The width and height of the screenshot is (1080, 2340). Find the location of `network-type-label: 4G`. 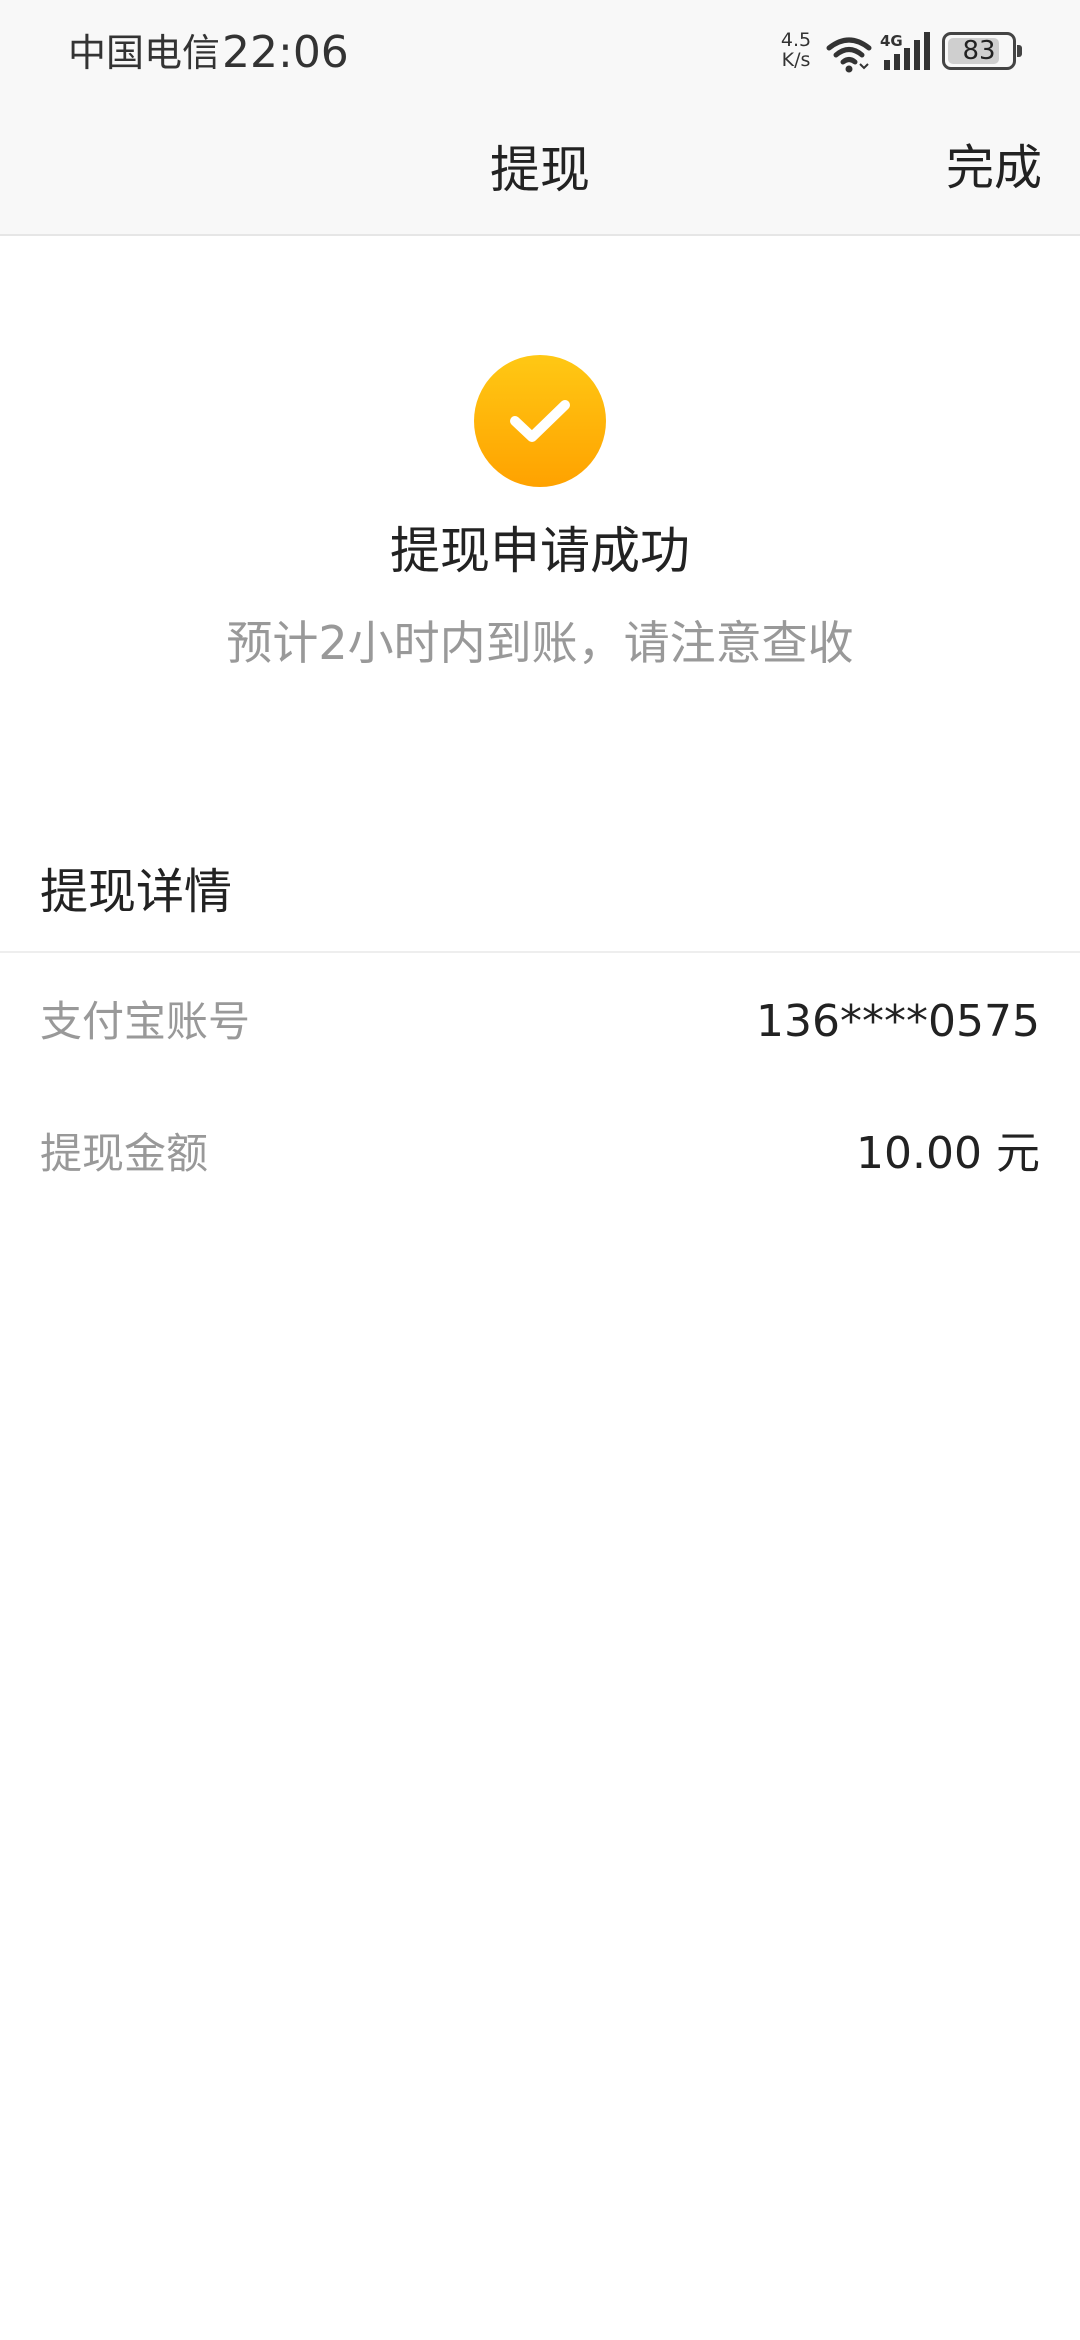

network-type-label: 4G is located at coordinates (891, 41).